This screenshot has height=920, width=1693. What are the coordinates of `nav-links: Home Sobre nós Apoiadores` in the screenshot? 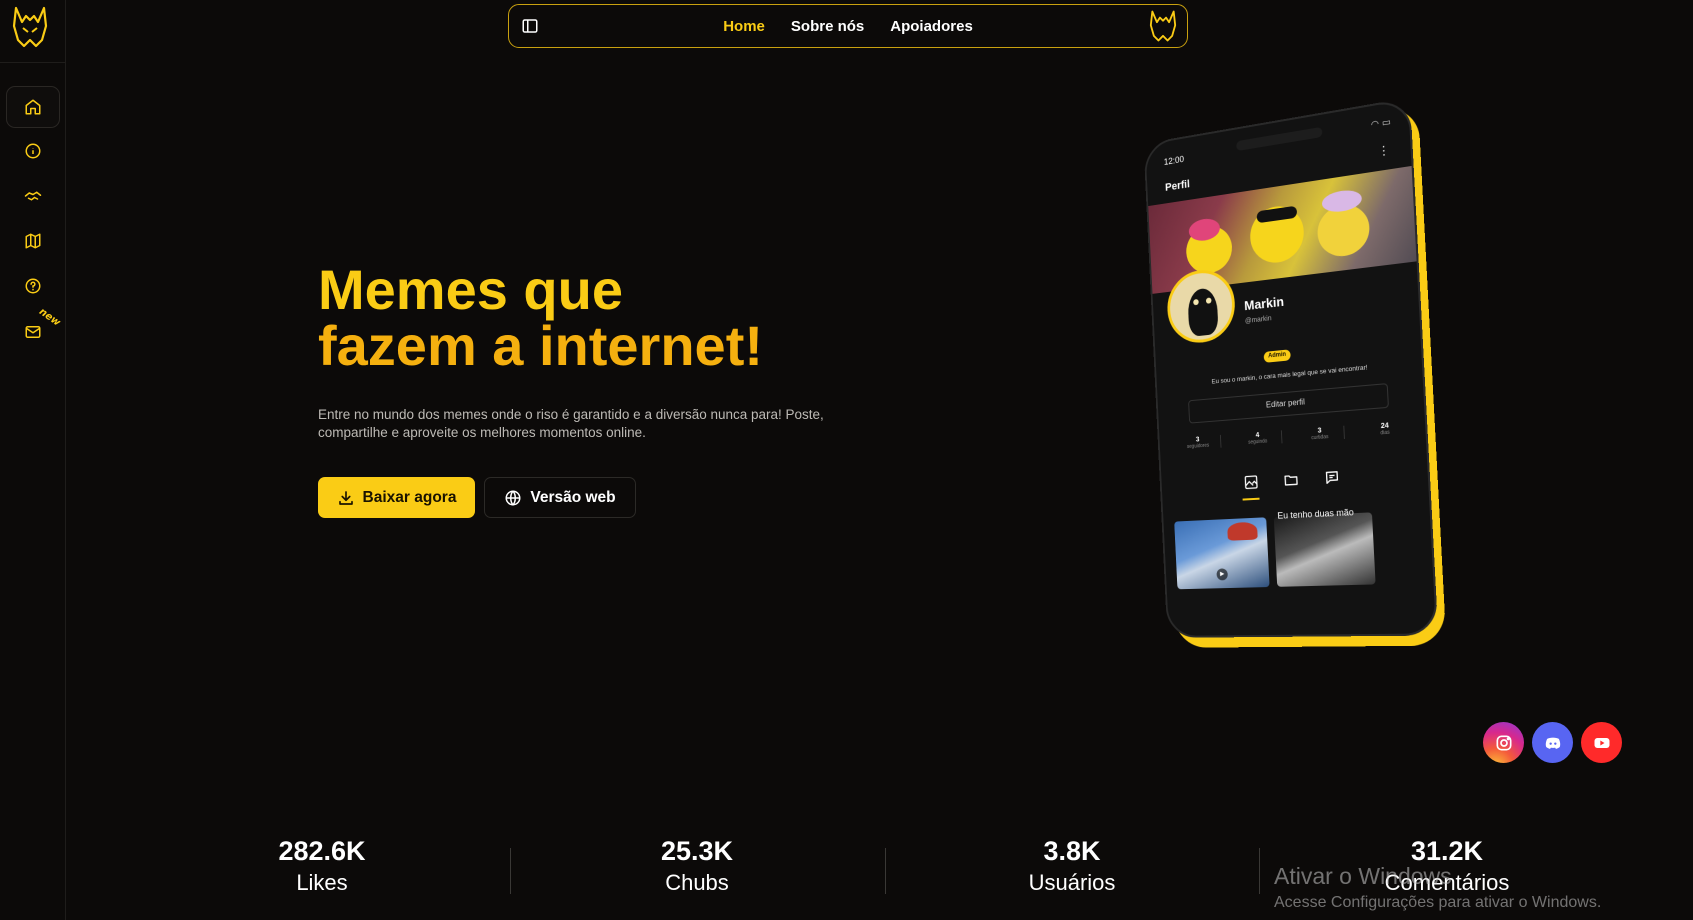 It's located at (848, 26).